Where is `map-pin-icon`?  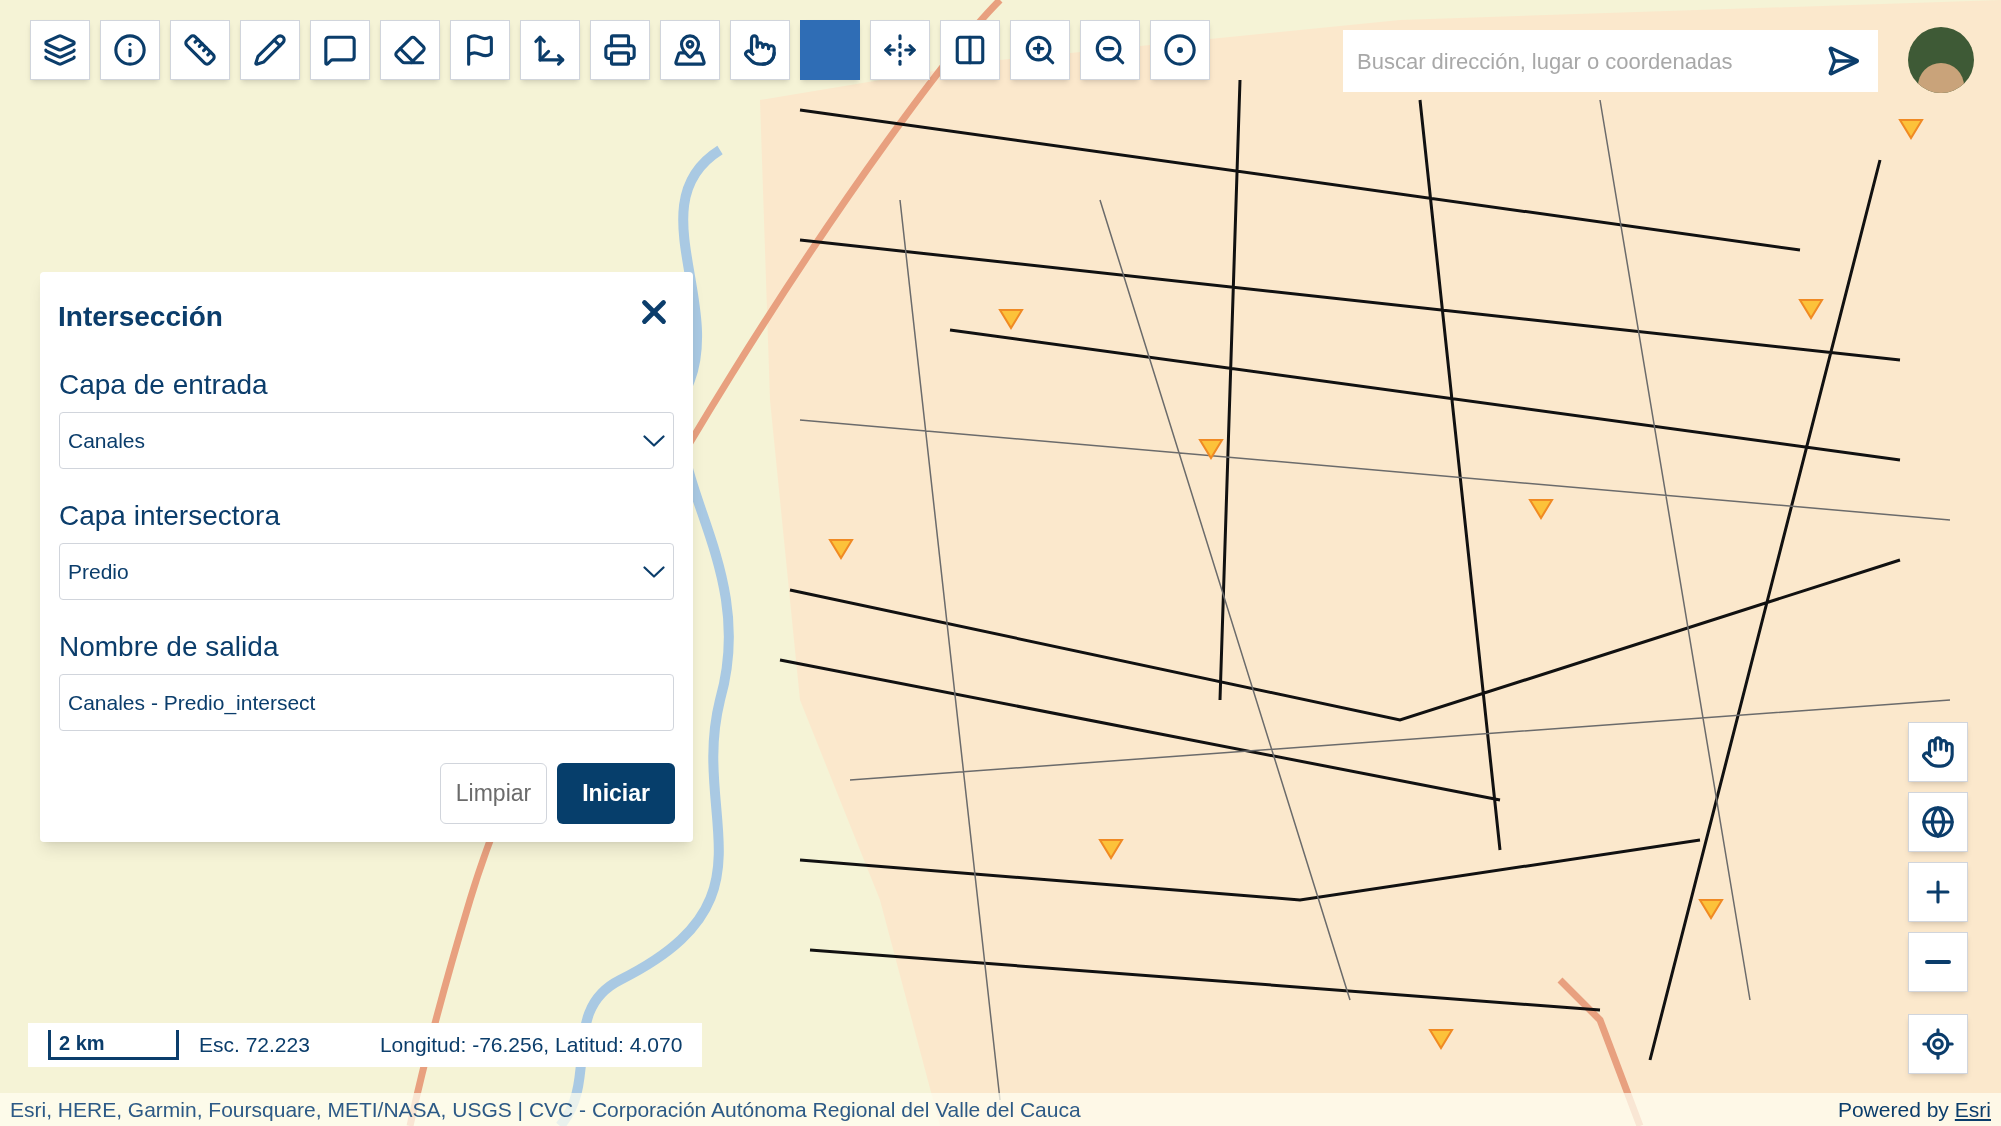 map-pin-icon is located at coordinates (690, 50).